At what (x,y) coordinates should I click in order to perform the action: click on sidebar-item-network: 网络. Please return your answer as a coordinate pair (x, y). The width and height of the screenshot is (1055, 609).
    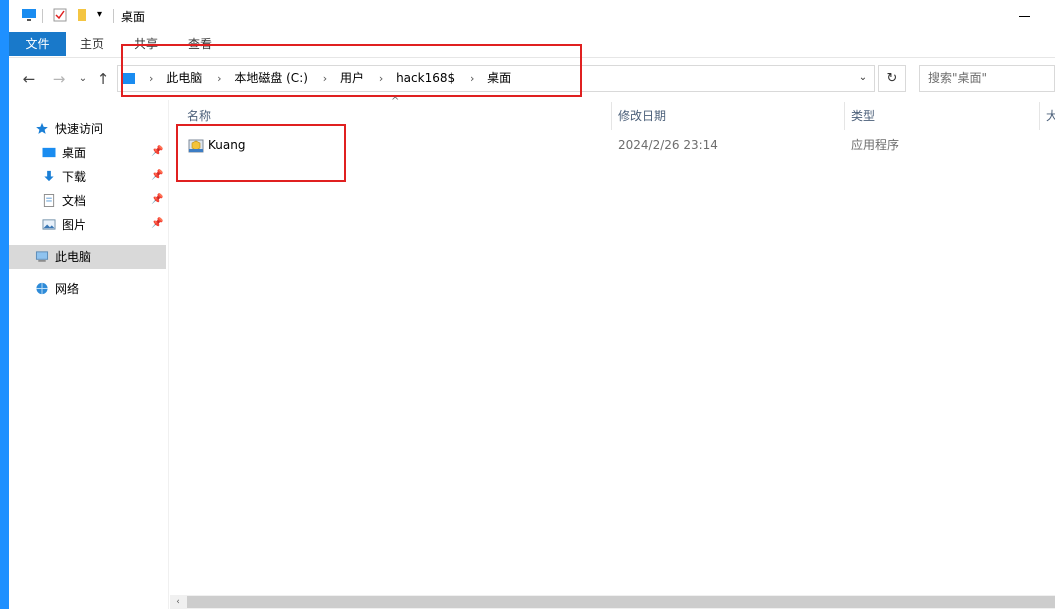
    Looking at the image, I should click on (87, 289).